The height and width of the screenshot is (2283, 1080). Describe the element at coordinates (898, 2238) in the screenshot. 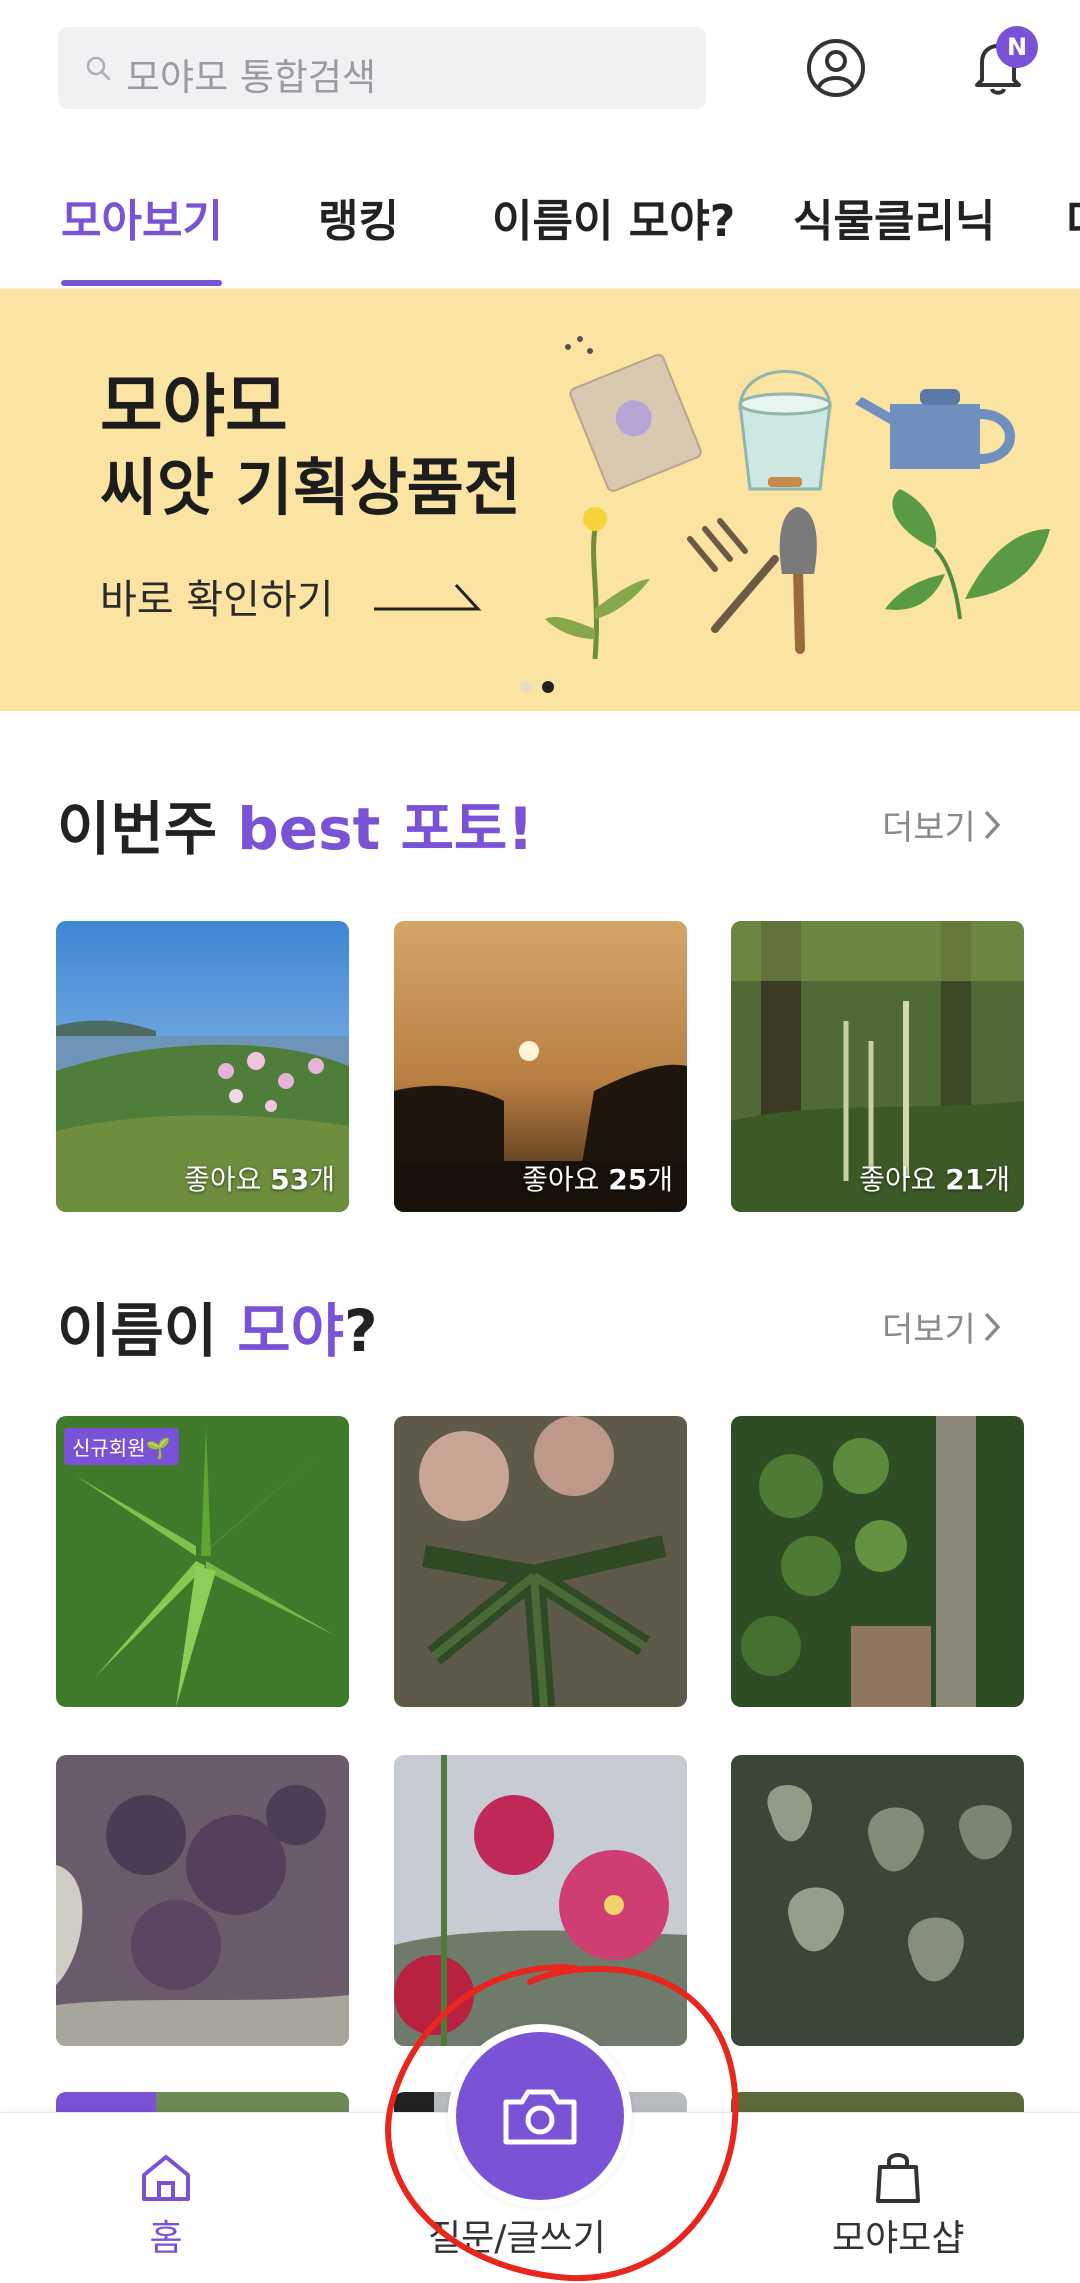

I see `nav-shop-label: 모야모샵` at that location.